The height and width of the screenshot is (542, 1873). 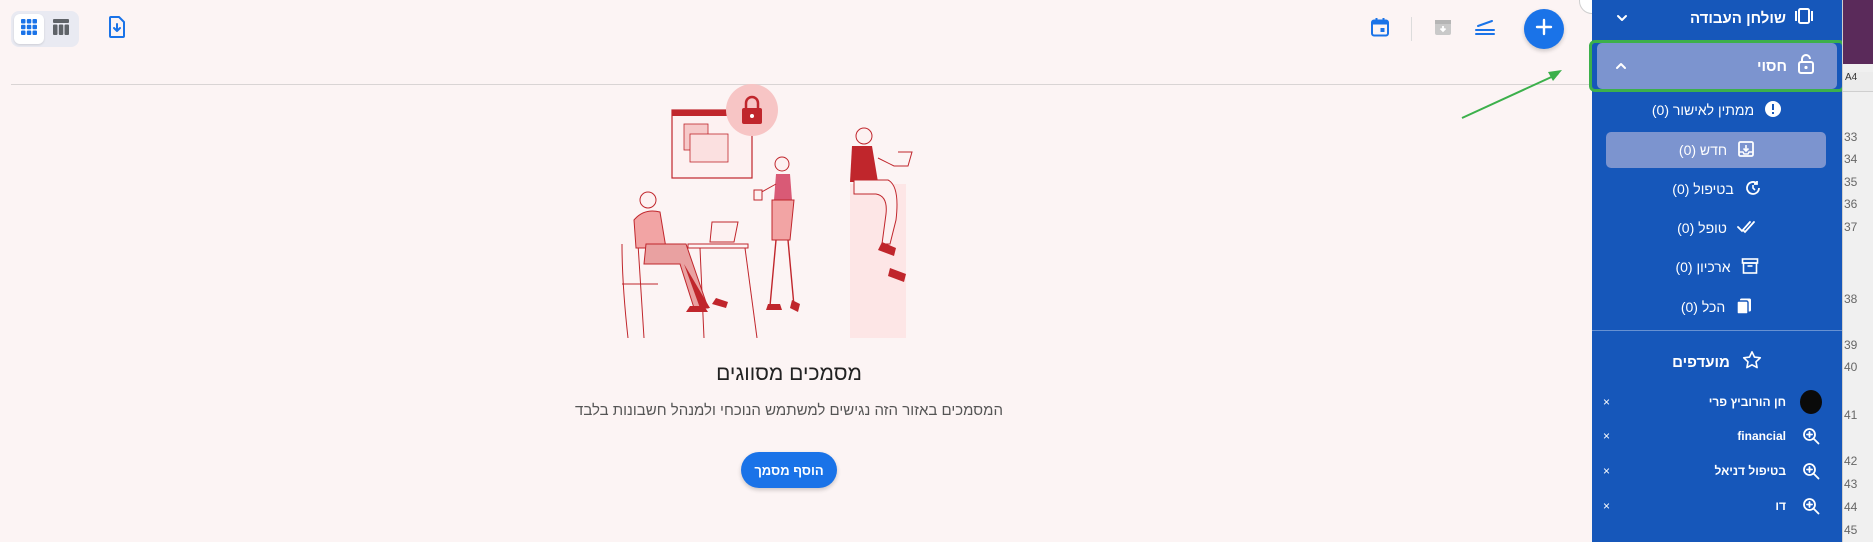 I want to click on sidebar-workspace-header: שולחן העבודה, so click(x=1717, y=18).